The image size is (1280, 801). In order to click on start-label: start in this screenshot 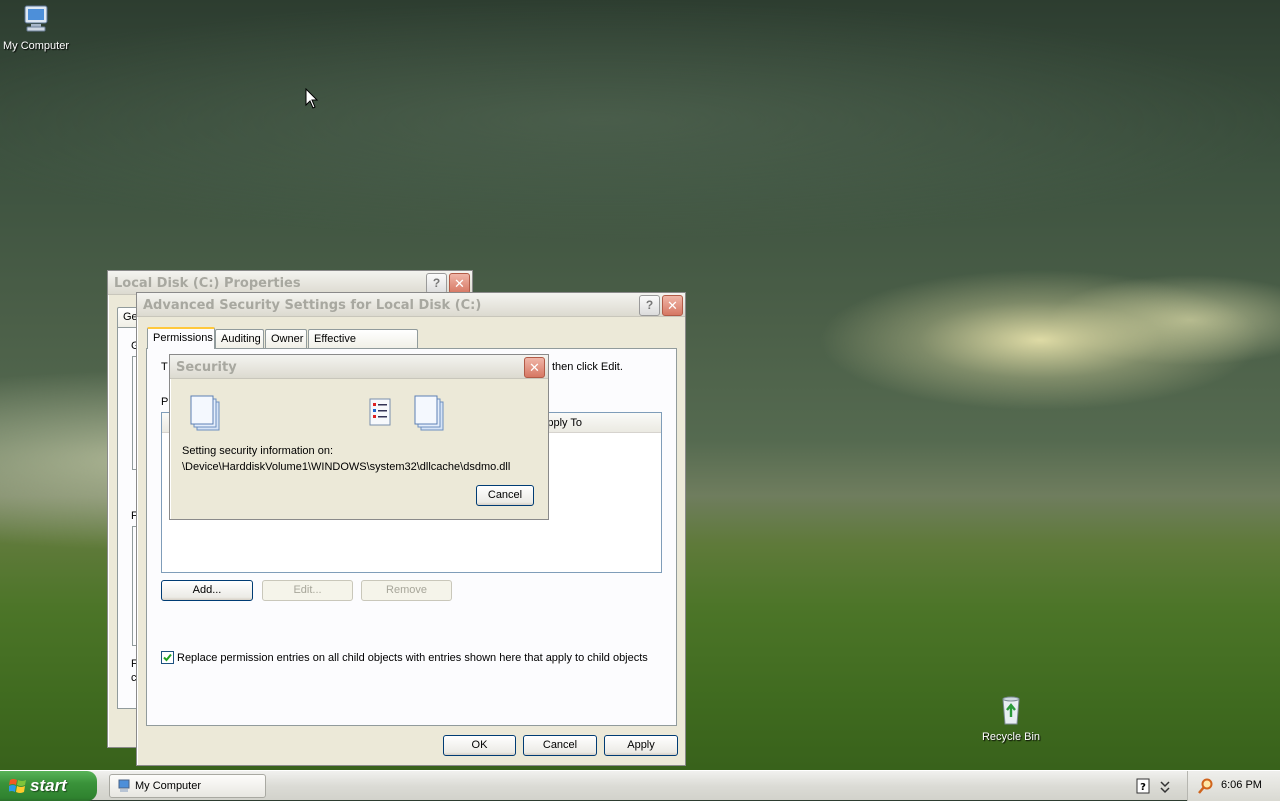, I will do `click(48, 785)`.